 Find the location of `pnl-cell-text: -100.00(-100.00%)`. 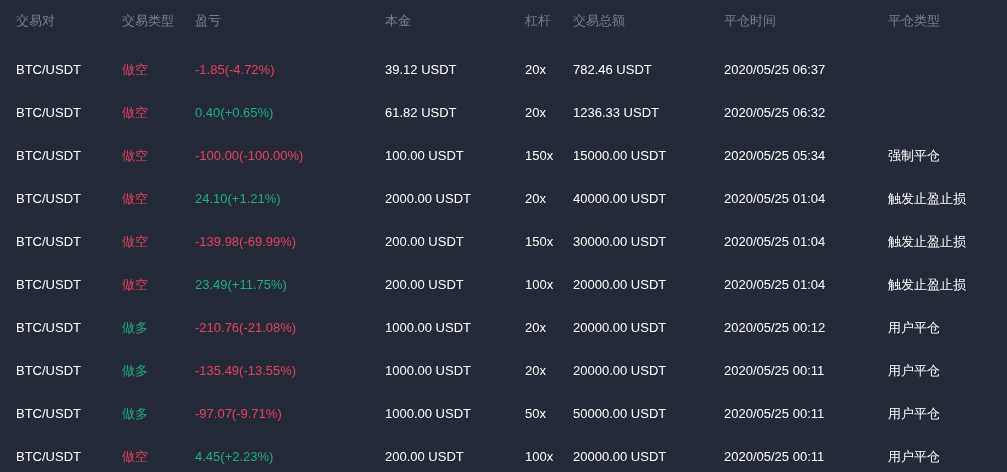

pnl-cell-text: -100.00(-100.00%) is located at coordinates (250, 155).